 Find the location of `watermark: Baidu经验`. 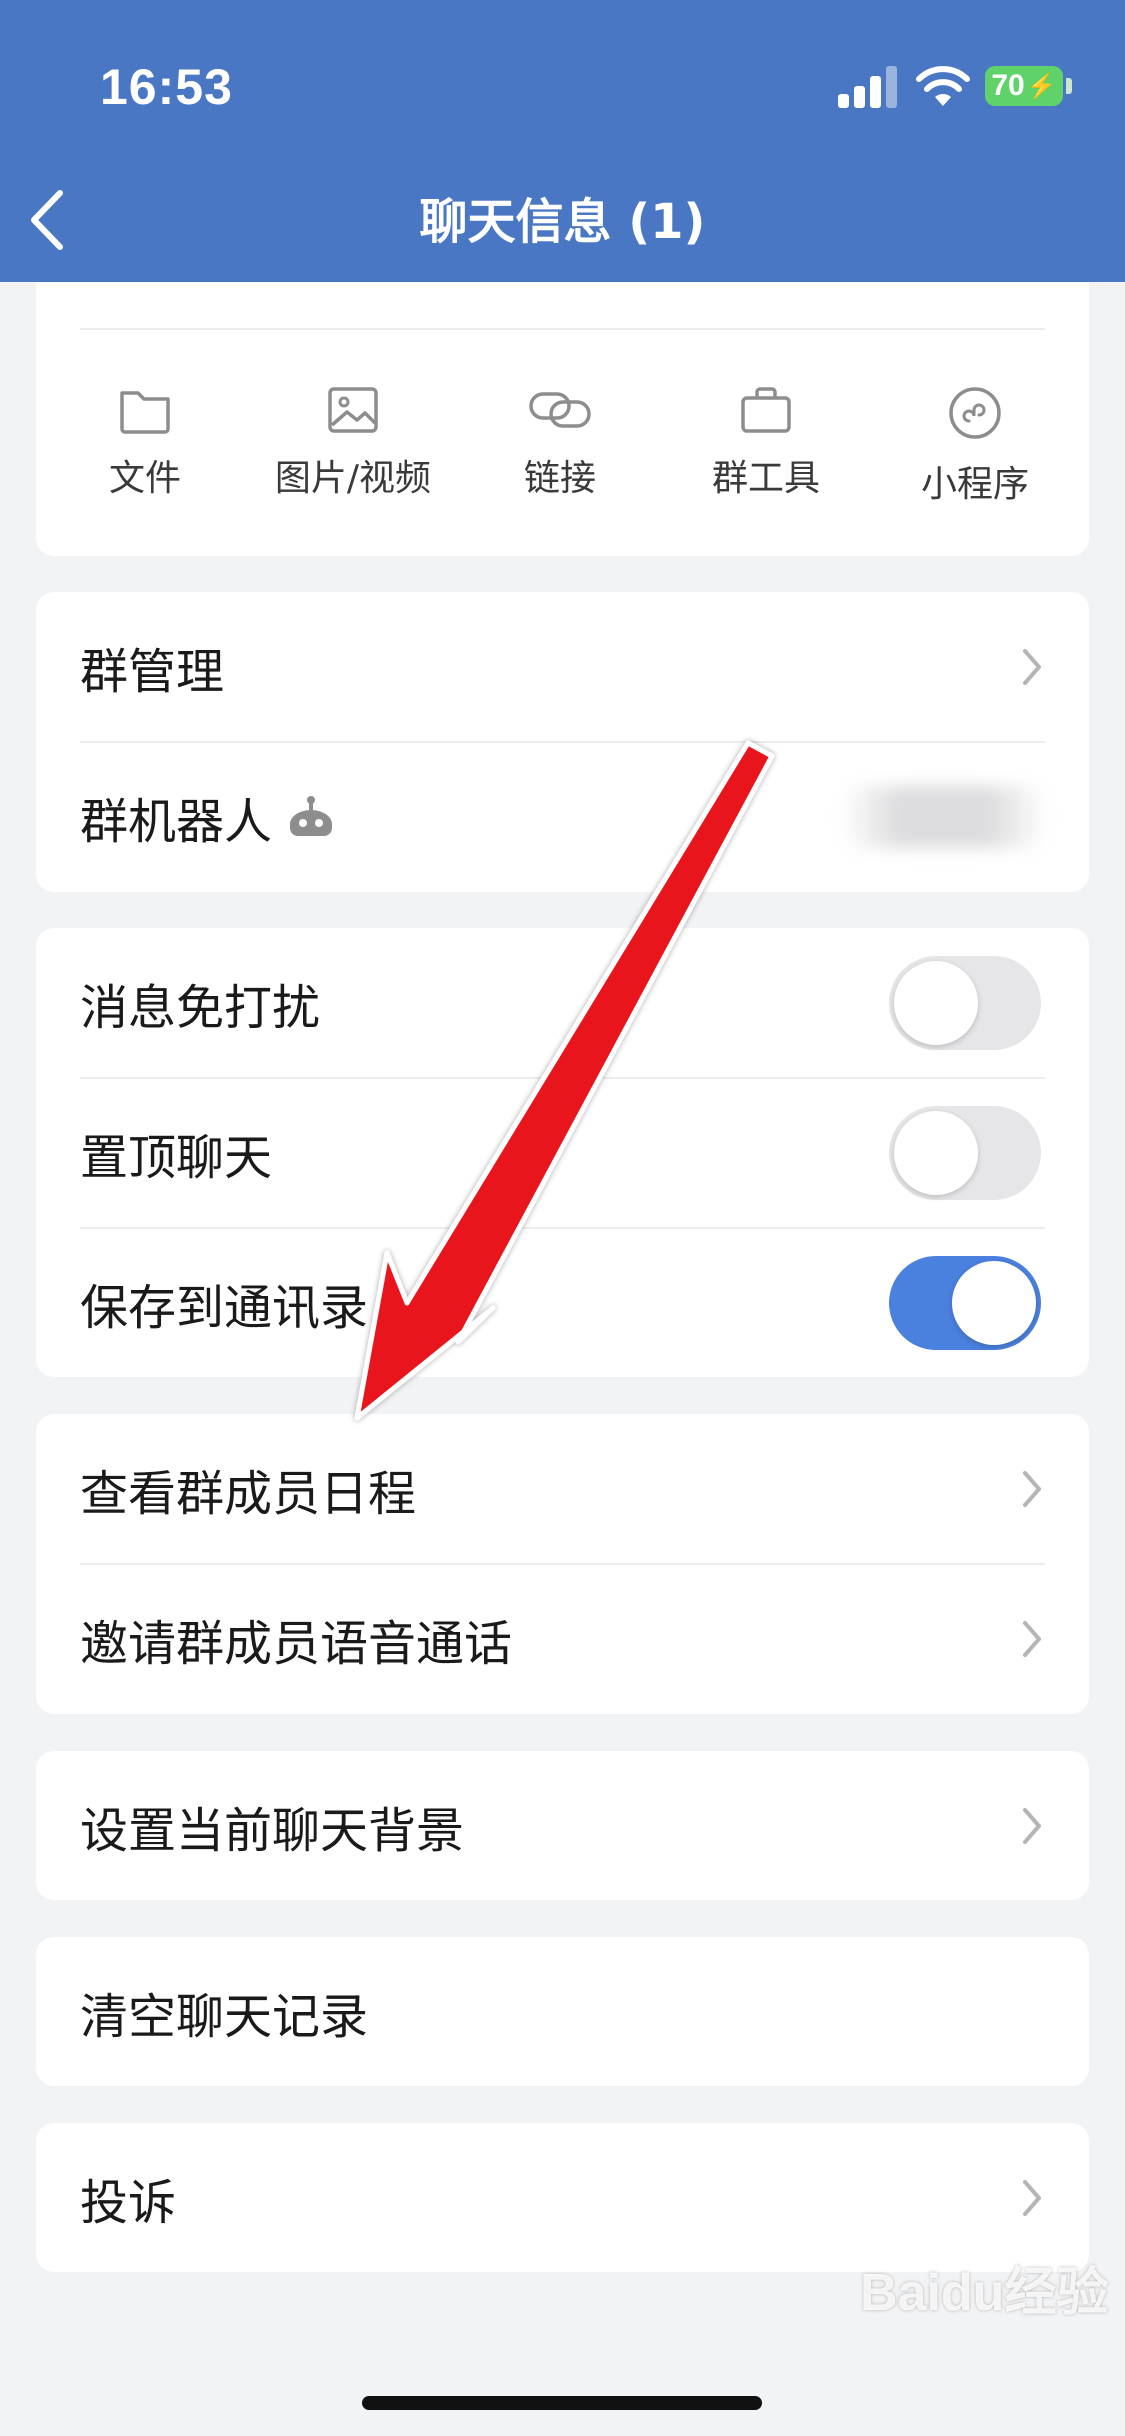

watermark: Baidu经验 is located at coordinates (984, 2293).